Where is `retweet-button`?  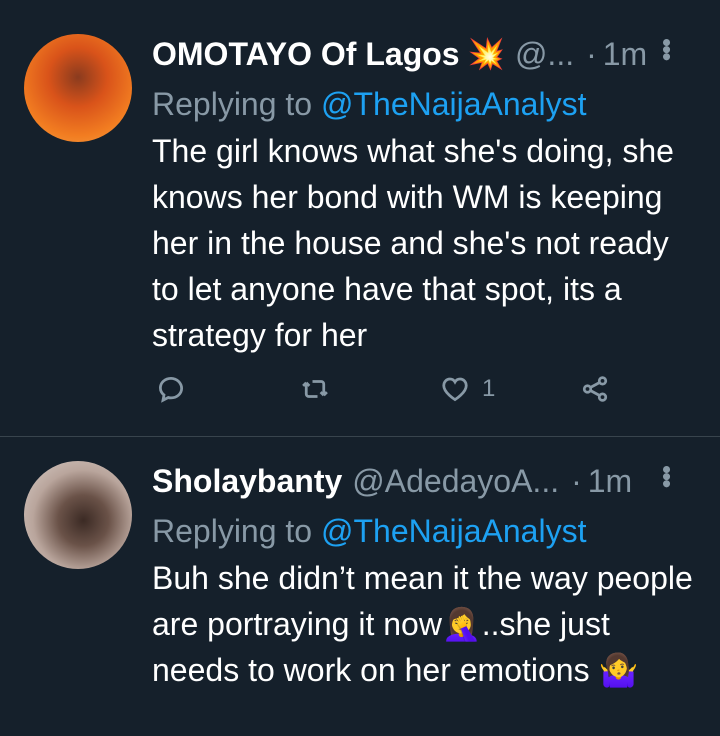 retweet-button is located at coordinates (315, 389).